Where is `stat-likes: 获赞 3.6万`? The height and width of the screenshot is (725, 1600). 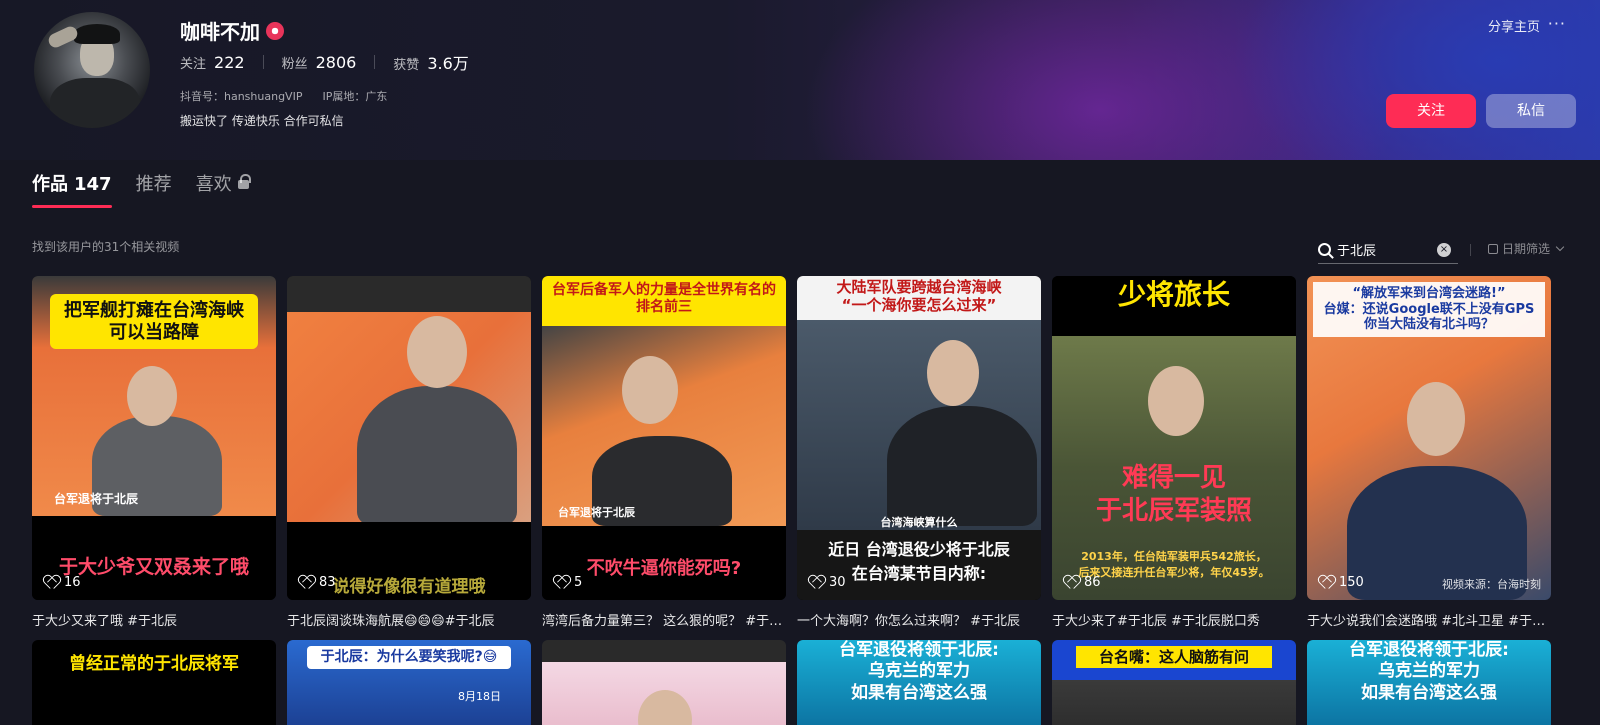
stat-likes: 获赞 3.6万 is located at coordinates (430, 62).